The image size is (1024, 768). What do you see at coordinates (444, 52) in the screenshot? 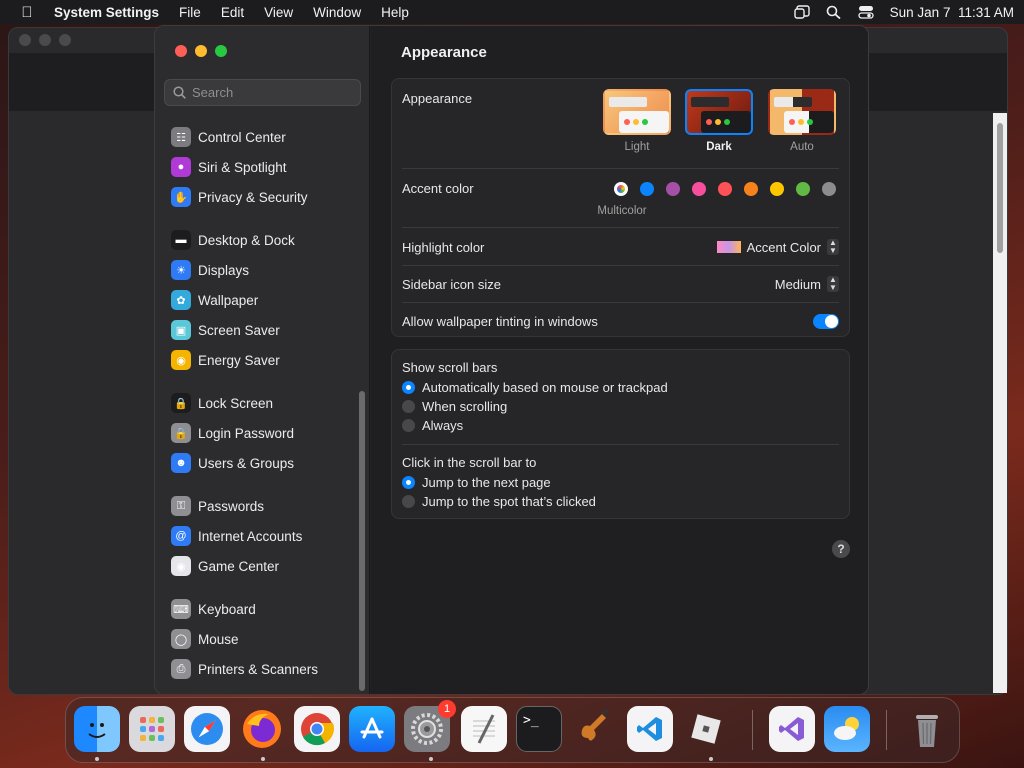
I see `page-title: Appearance` at bounding box center [444, 52].